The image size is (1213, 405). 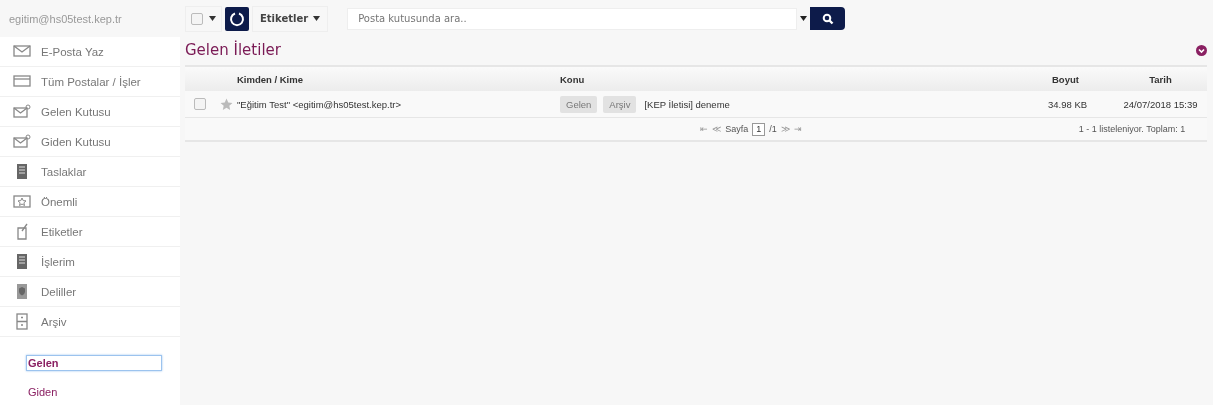 I want to click on size-cell-text: 34.98 KB, so click(x=1068, y=104).